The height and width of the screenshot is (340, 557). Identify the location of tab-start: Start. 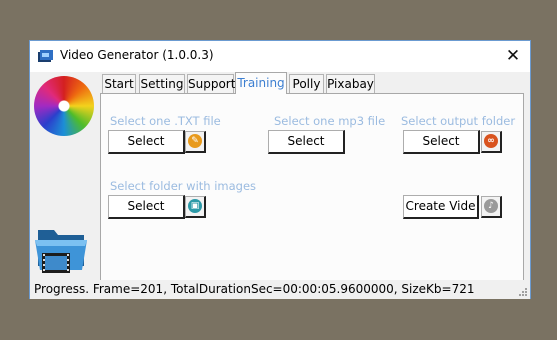
(119, 83).